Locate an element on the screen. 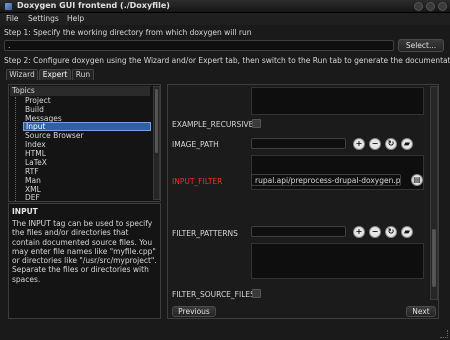 The width and height of the screenshot is (450, 340). input-filter-label: INPUT_FILTER is located at coordinates (197, 181).